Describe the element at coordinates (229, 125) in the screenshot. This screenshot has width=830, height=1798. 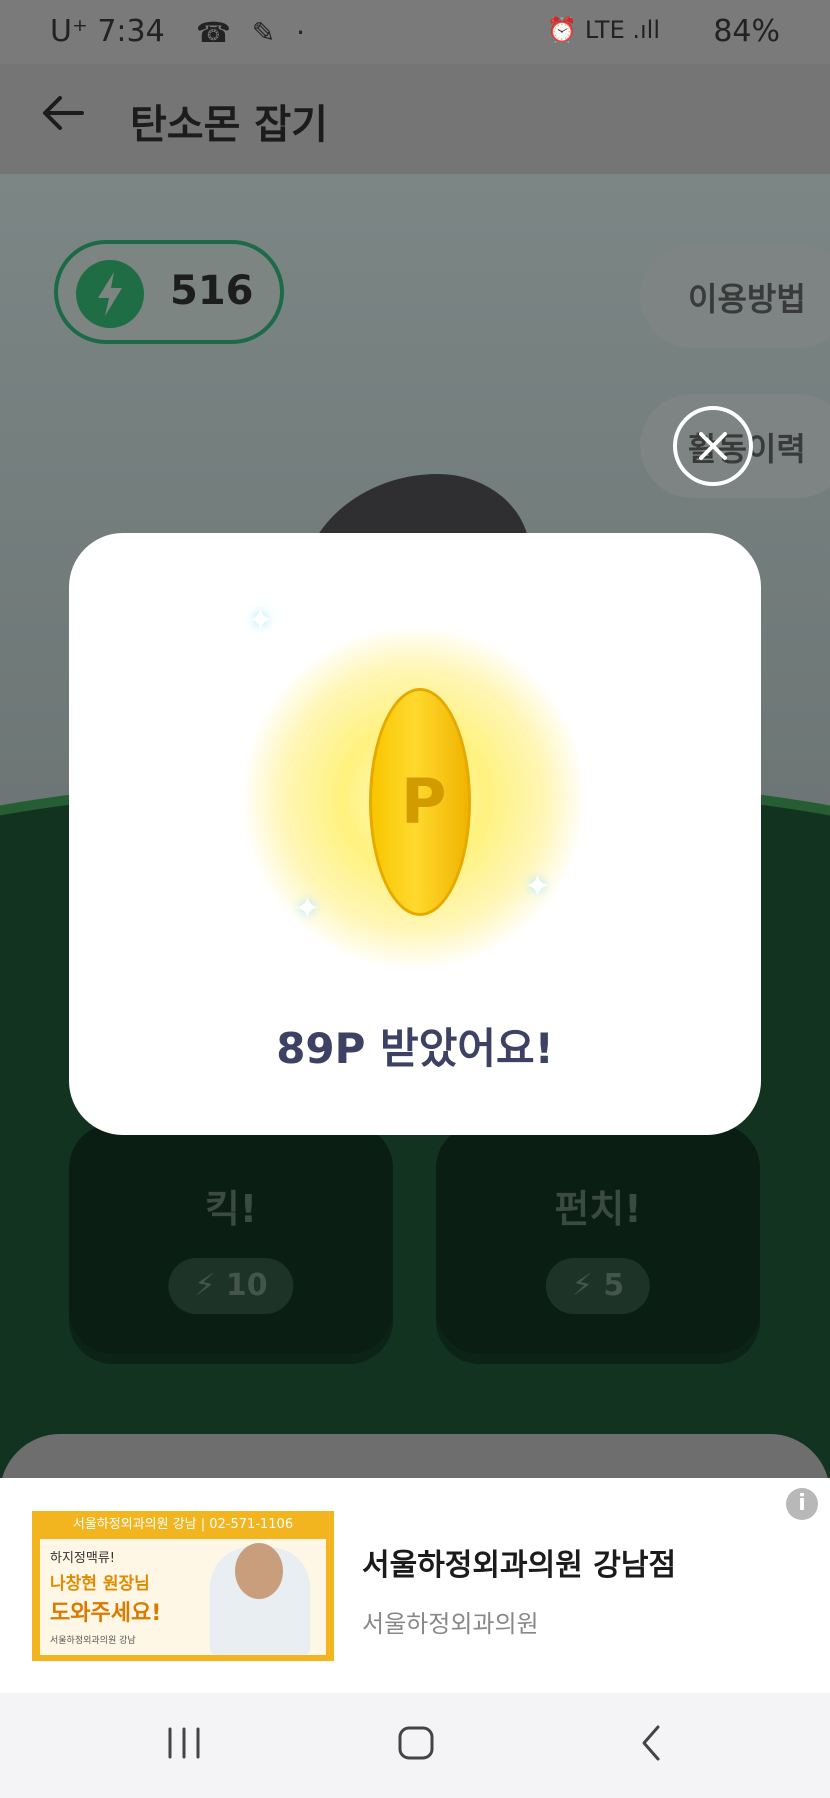
I see `page-title: 탄소몬 잡기` at that location.